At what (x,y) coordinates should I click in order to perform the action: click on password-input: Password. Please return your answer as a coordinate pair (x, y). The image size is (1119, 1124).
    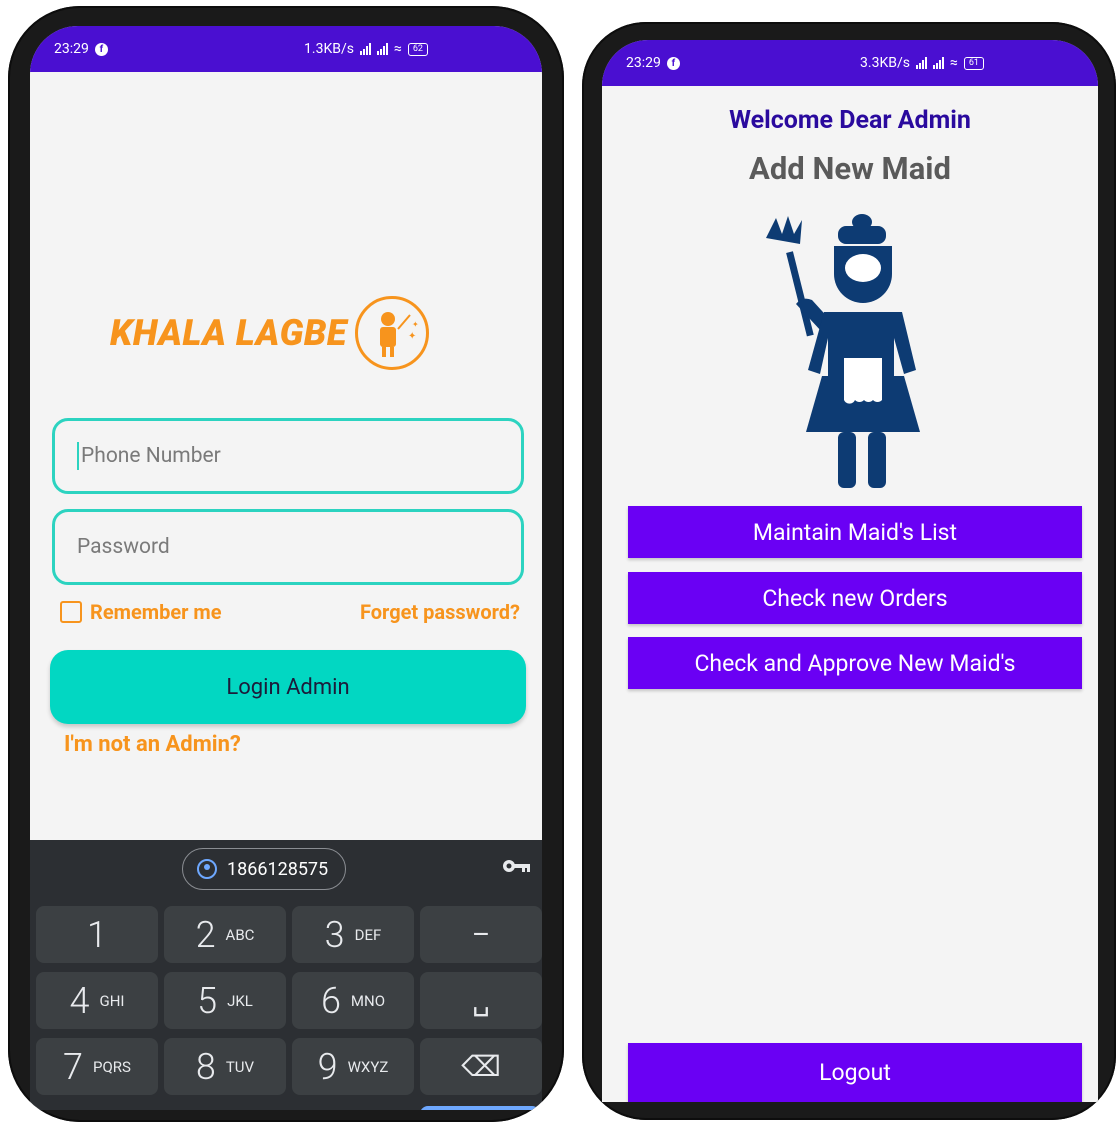
    Looking at the image, I should click on (288, 547).